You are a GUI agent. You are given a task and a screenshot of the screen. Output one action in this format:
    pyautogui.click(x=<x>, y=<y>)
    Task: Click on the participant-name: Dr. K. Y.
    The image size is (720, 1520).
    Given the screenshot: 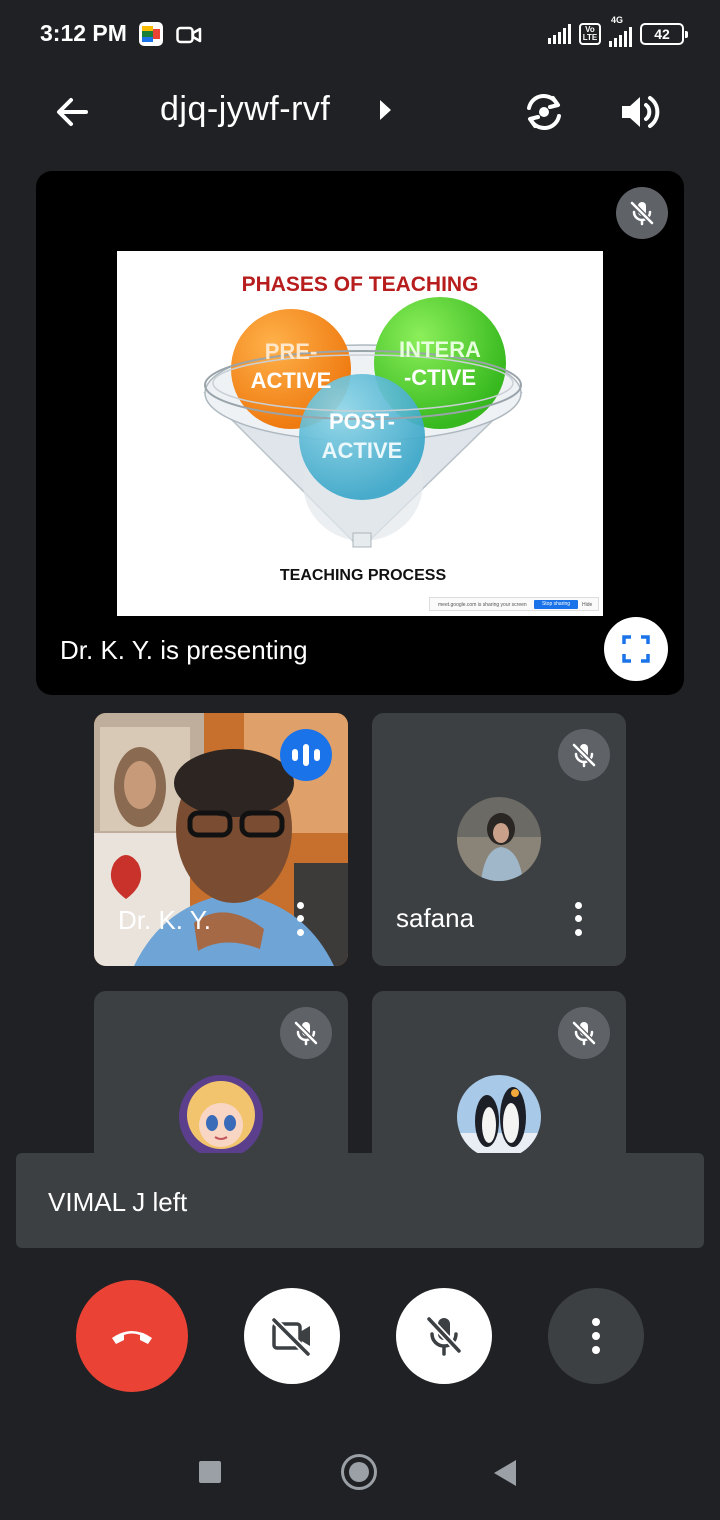 What is the action you would take?
    pyautogui.click(x=164, y=920)
    